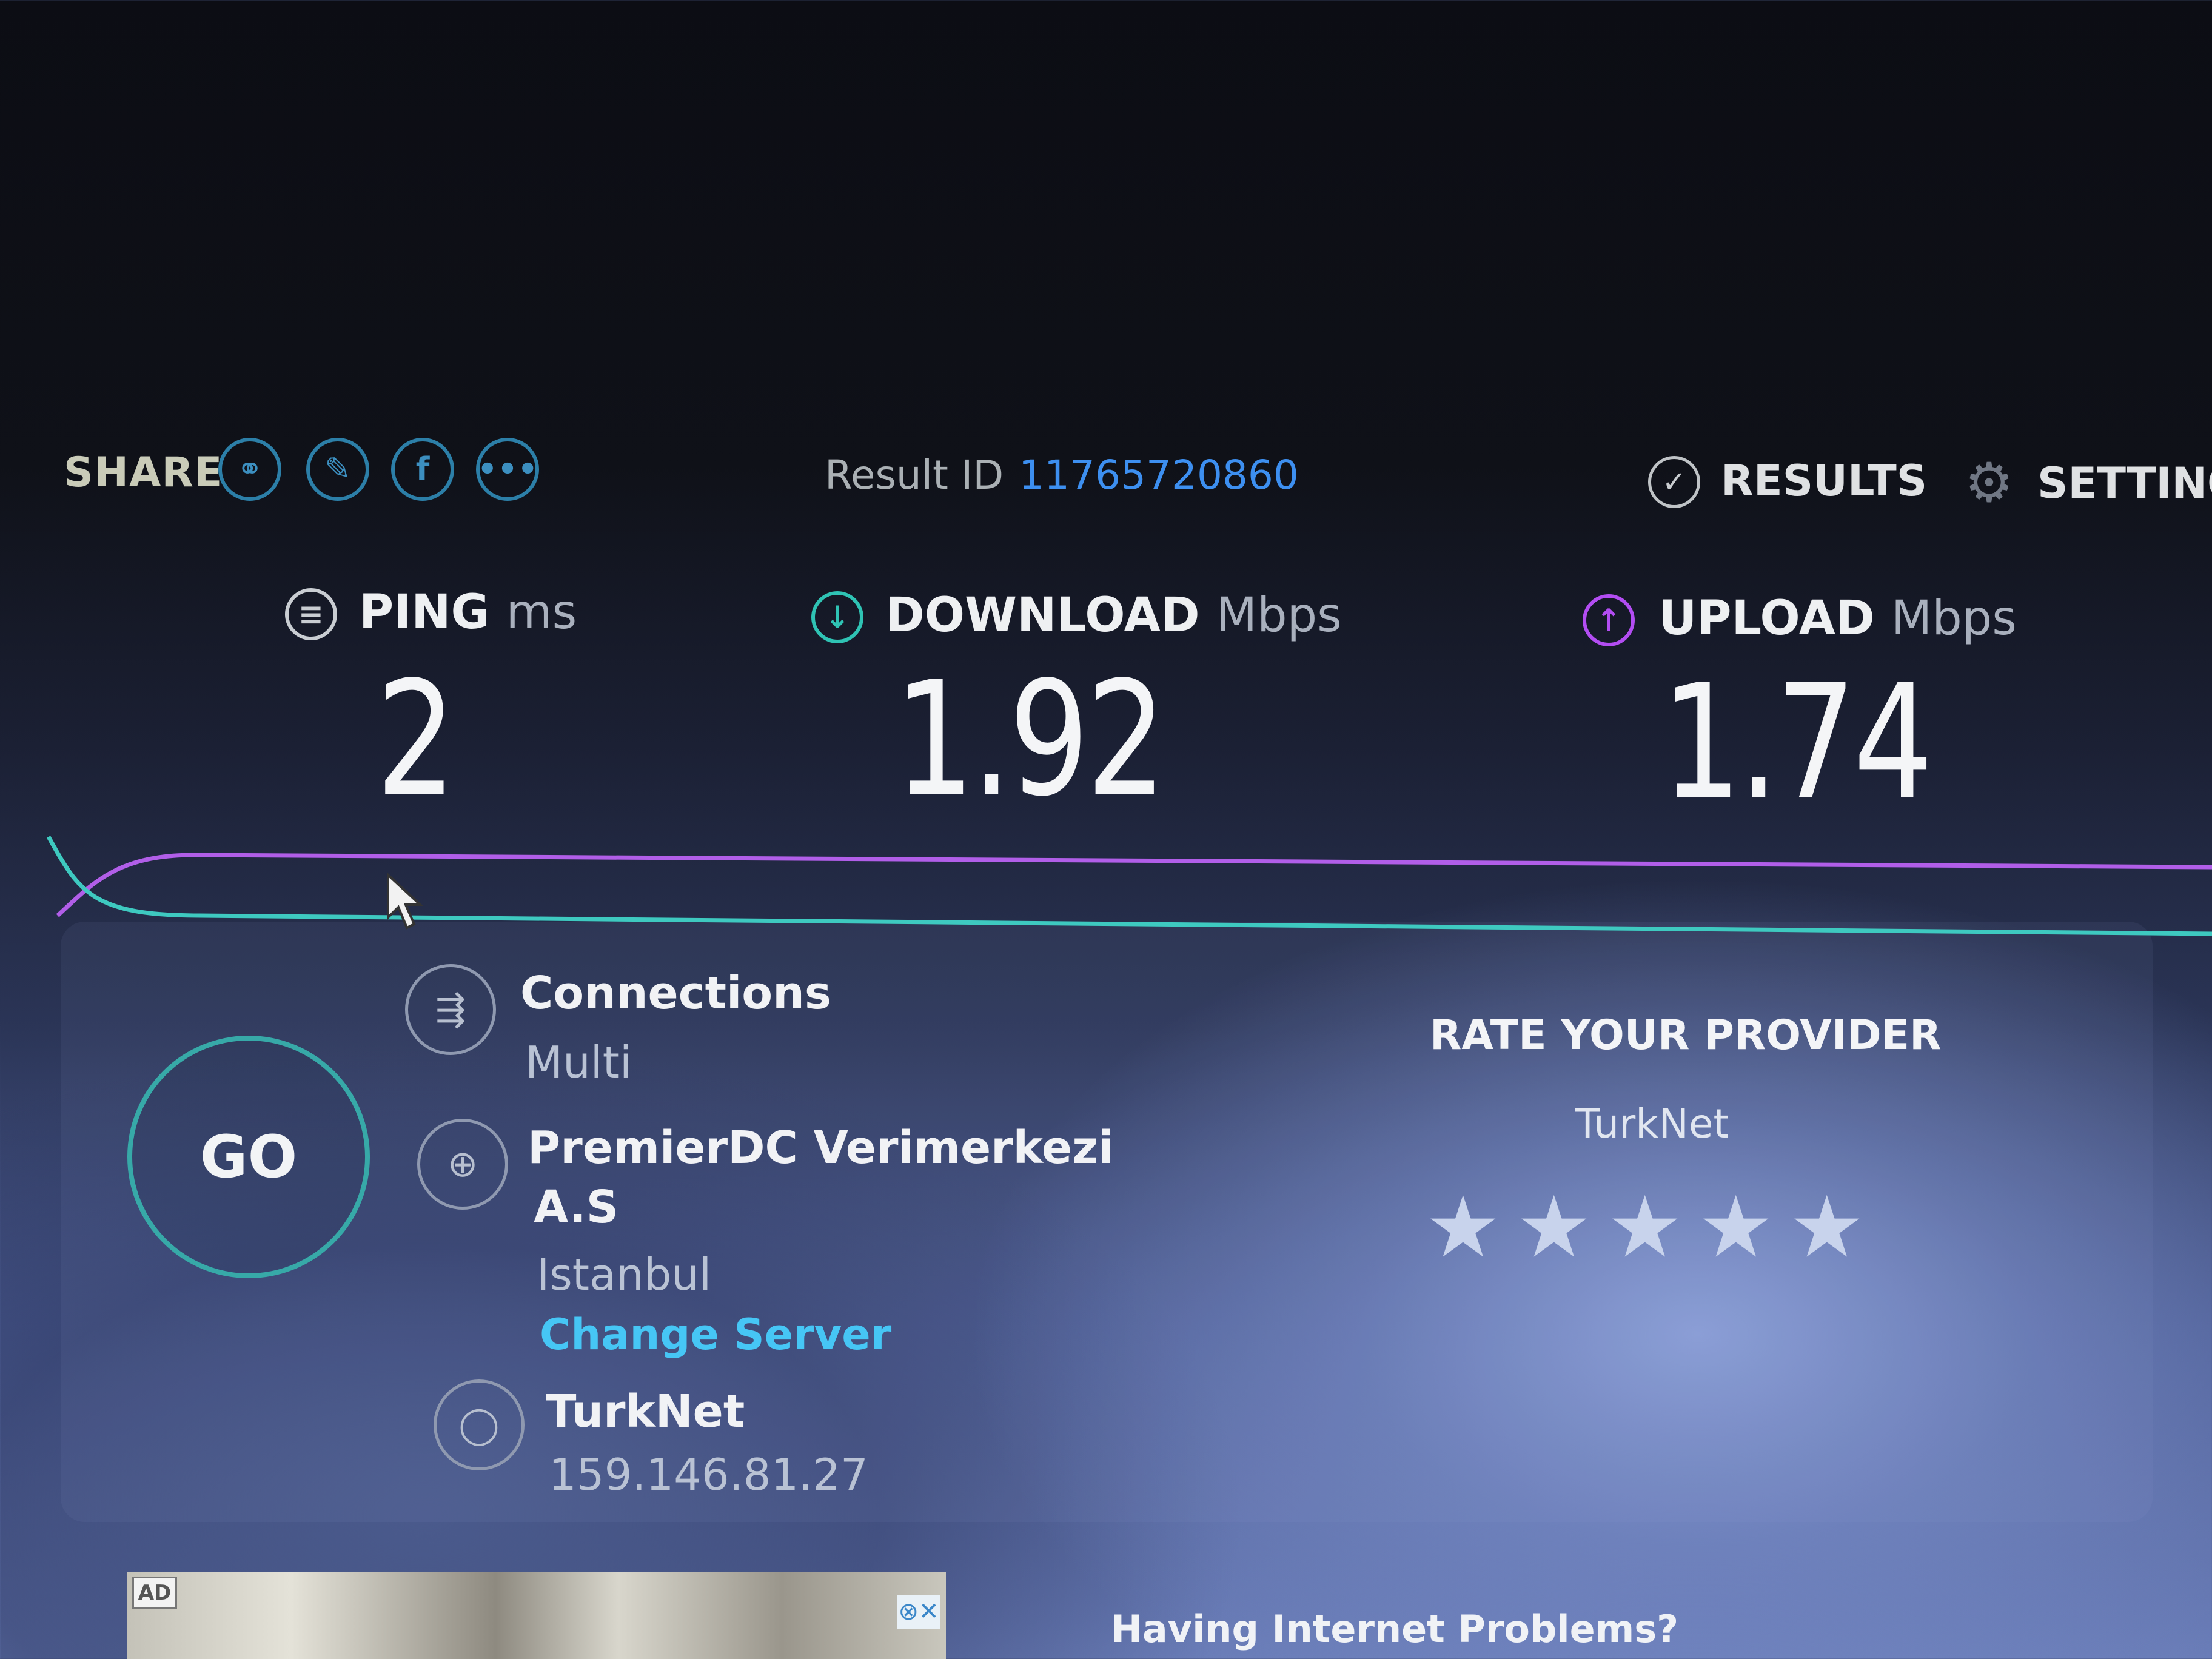 This screenshot has width=2212, height=1659. What do you see at coordinates (1463, 1227) in the screenshot?
I see `rating-star-1: ★` at bounding box center [1463, 1227].